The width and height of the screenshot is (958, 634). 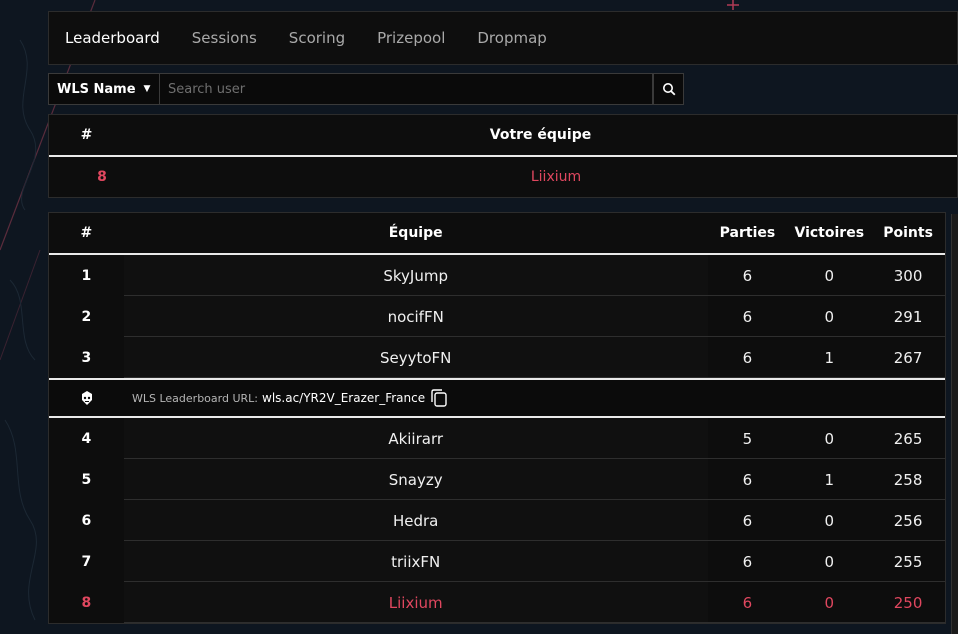 What do you see at coordinates (86, 520) in the screenshot?
I see `row-rank: 6` at bounding box center [86, 520].